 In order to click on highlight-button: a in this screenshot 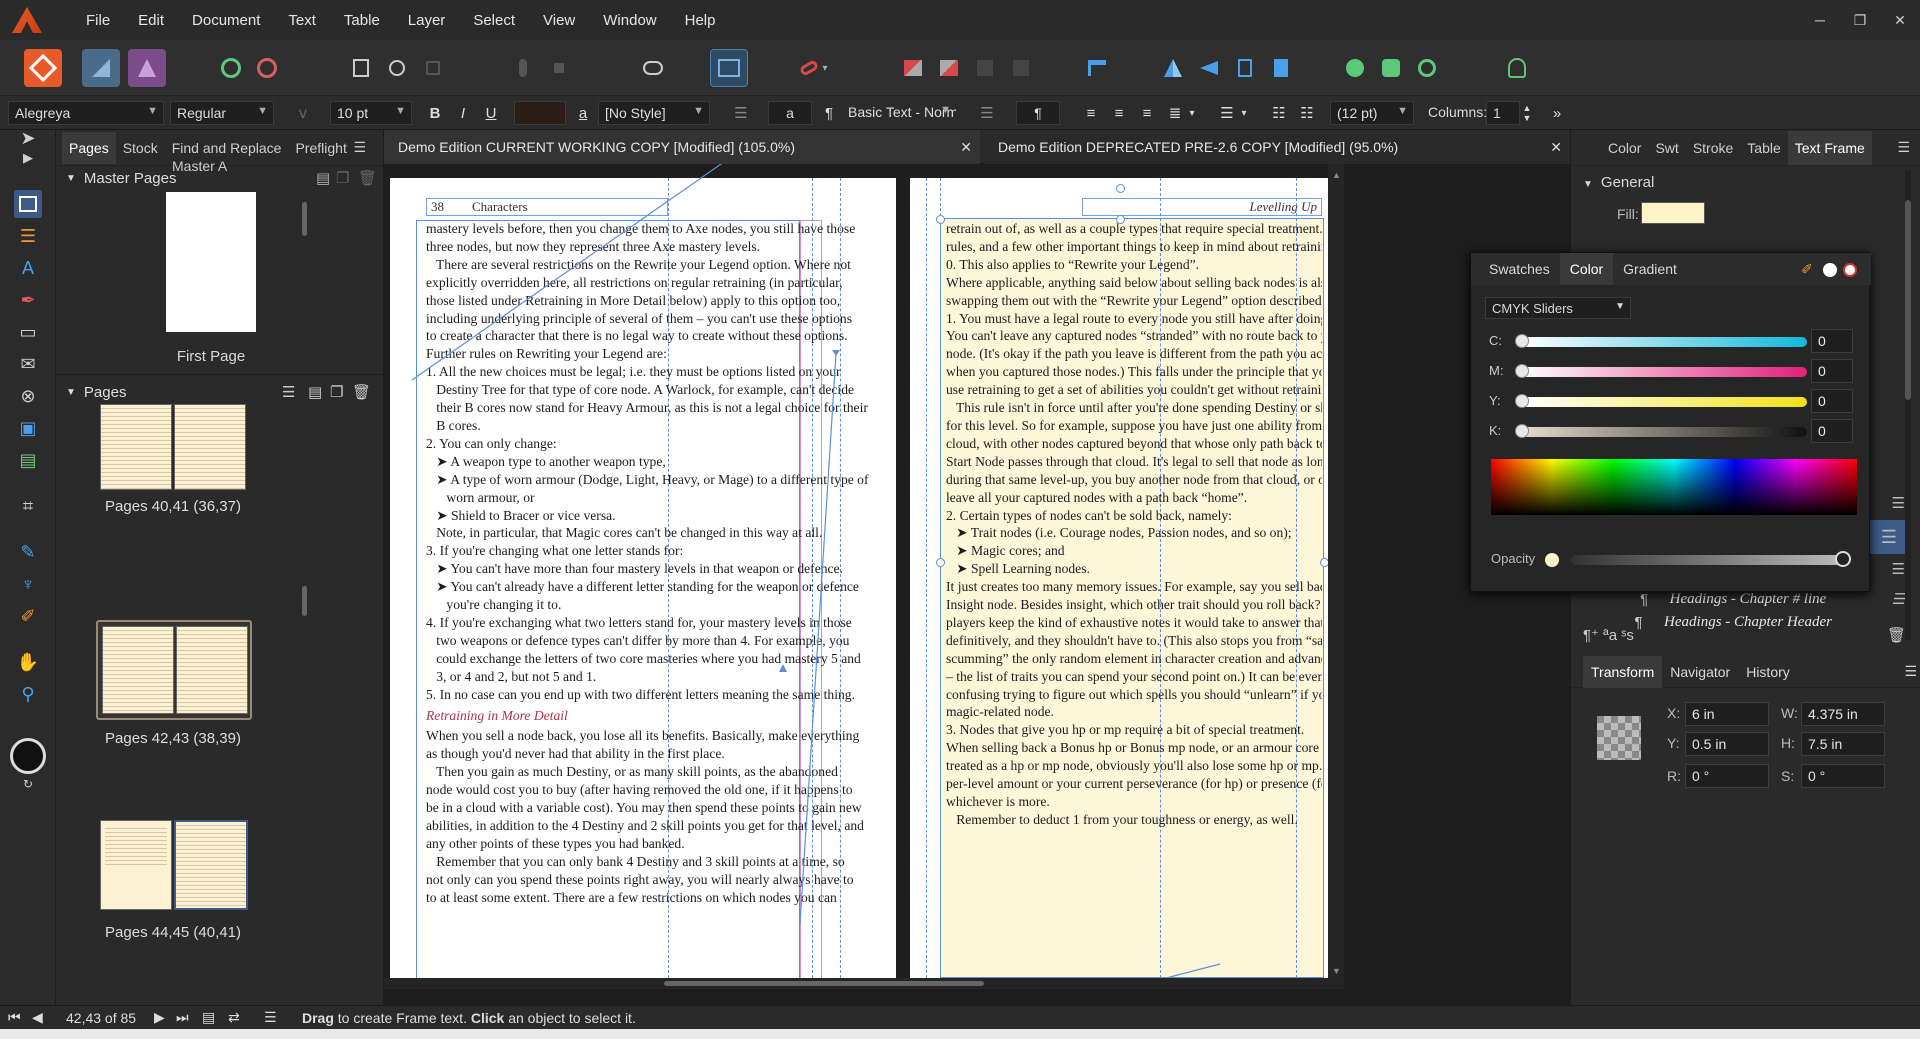, I will do `click(583, 113)`.